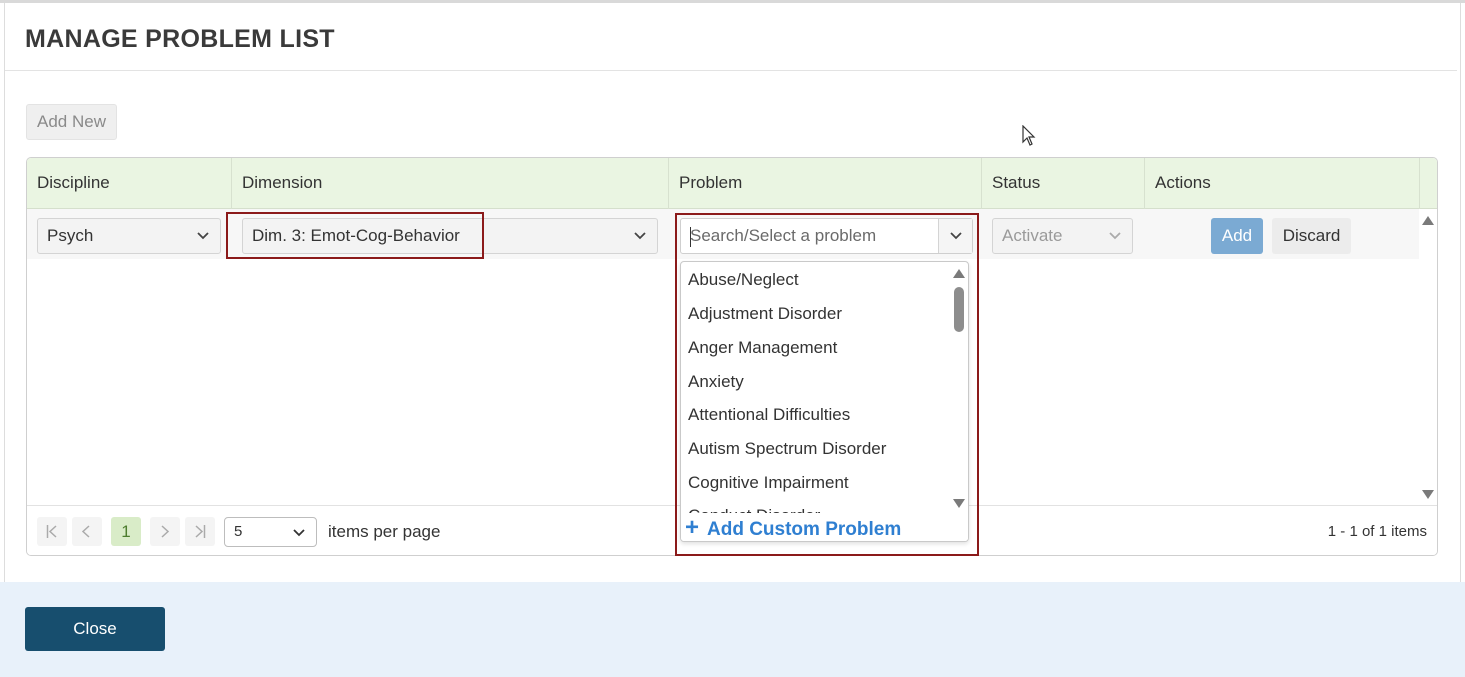  Describe the element at coordinates (238, 531) in the screenshot. I see `page-size-value: 5` at that location.